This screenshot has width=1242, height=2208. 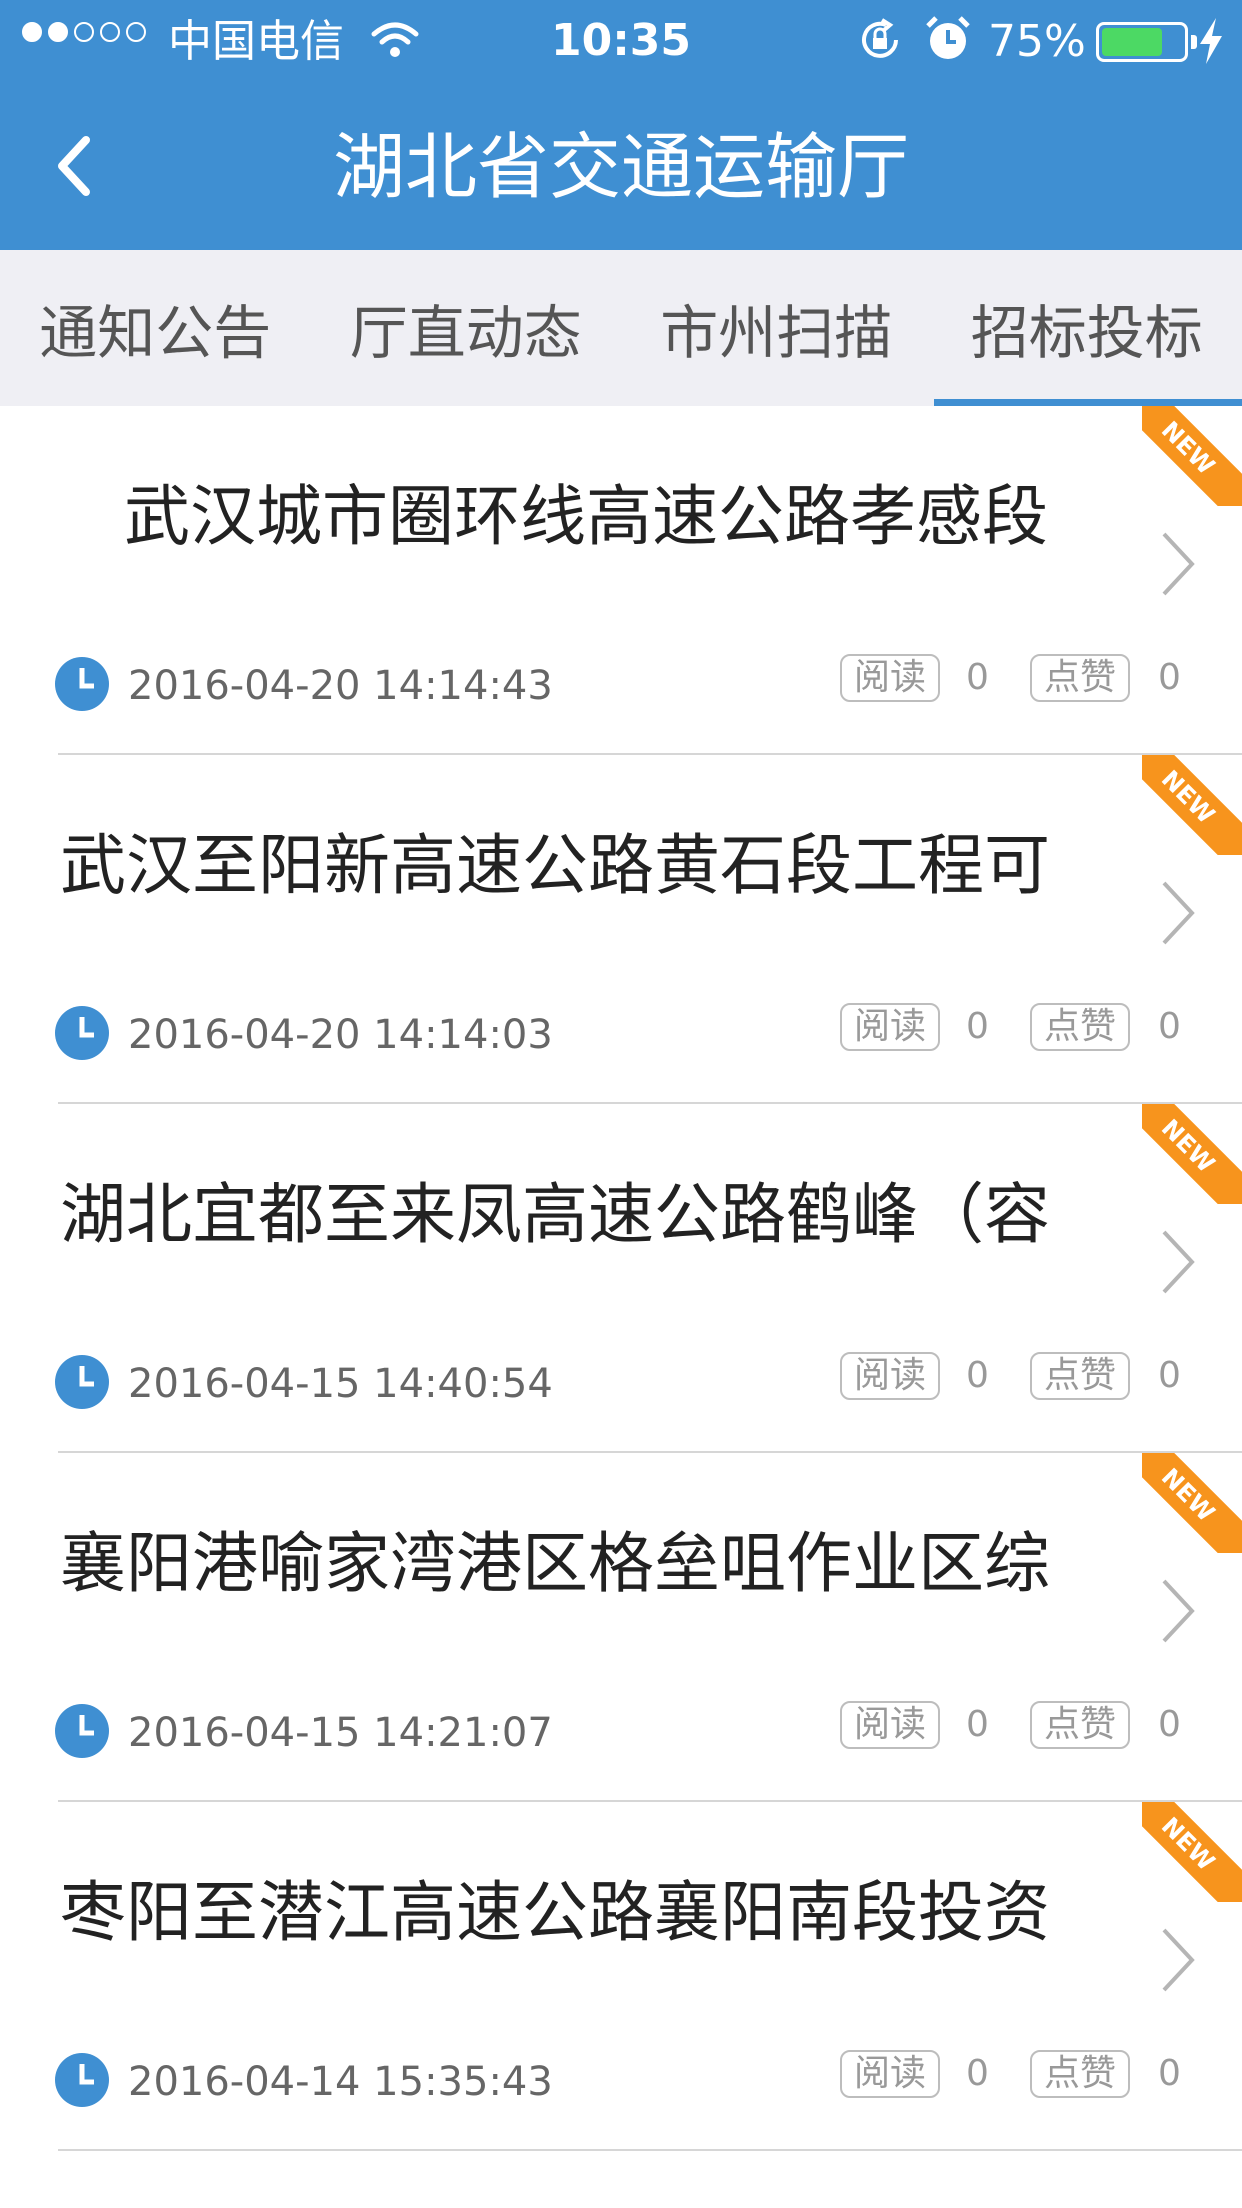 What do you see at coordinates (1087, 328) in the screenshot?
I see `tab-bidding: 招标投标` at bounding box center [1087, 328].